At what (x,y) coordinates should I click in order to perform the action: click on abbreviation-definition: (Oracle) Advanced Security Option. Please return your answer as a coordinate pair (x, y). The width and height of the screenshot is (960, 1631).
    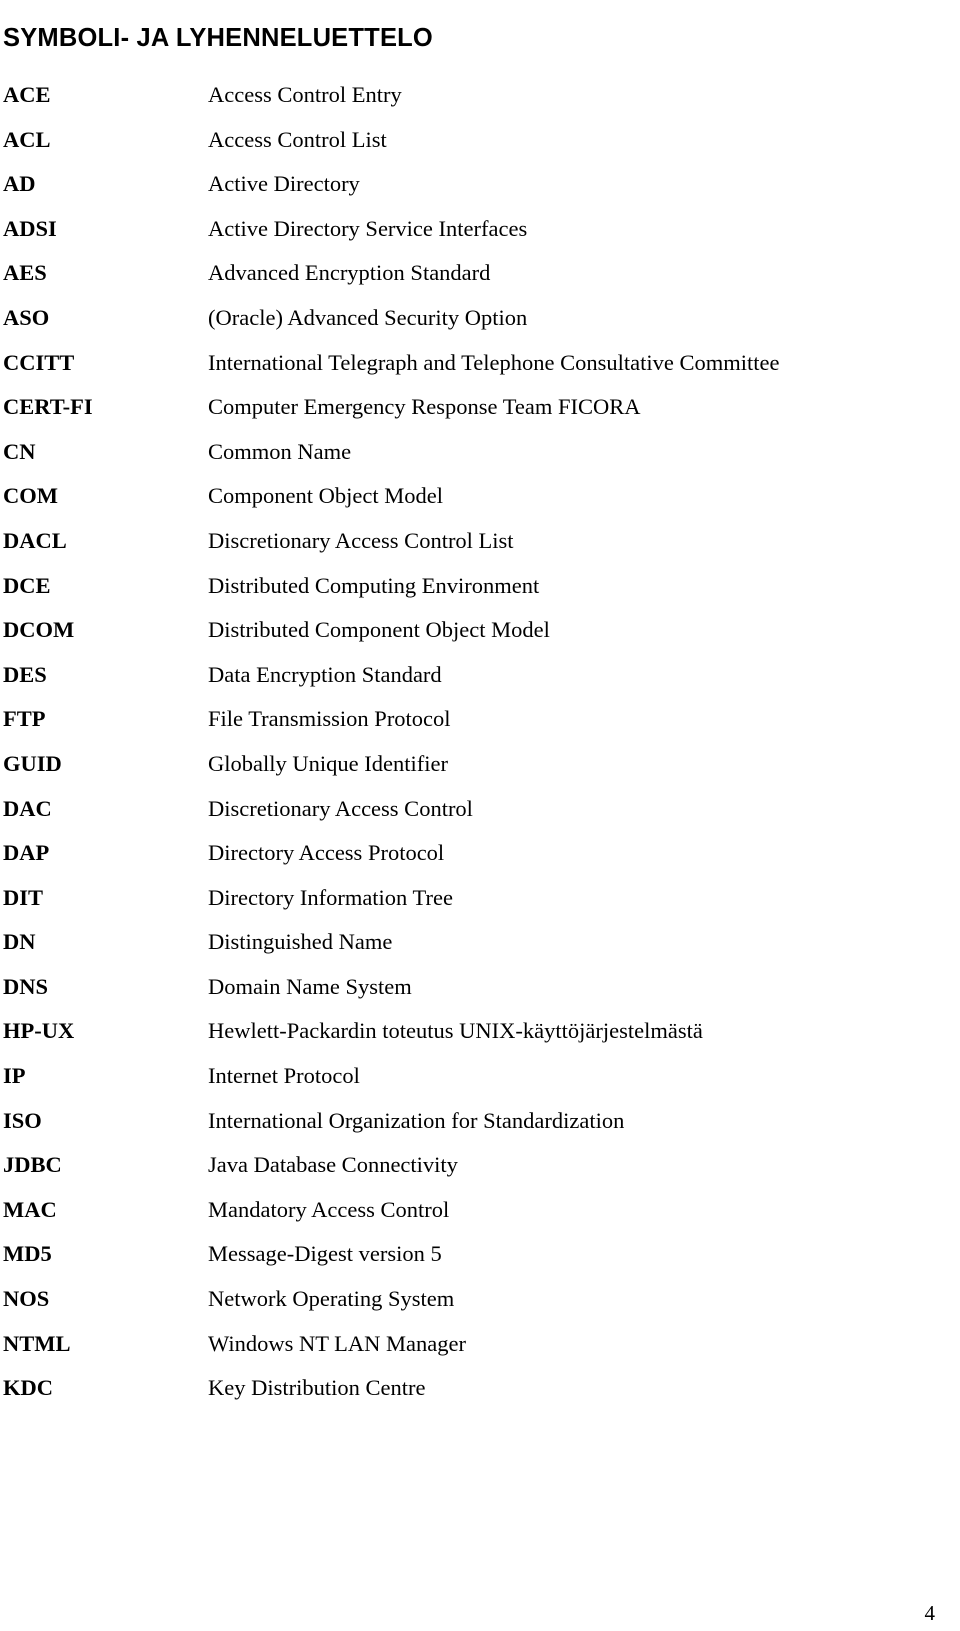
    Looking at the image, I should click on (368, 317).